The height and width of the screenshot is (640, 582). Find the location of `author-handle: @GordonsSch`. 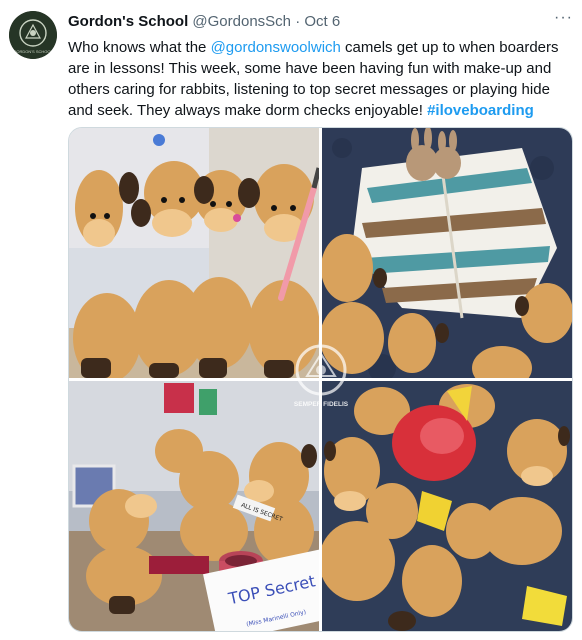

author-handle: @GordonsSch is located at coordinates (241, 21).